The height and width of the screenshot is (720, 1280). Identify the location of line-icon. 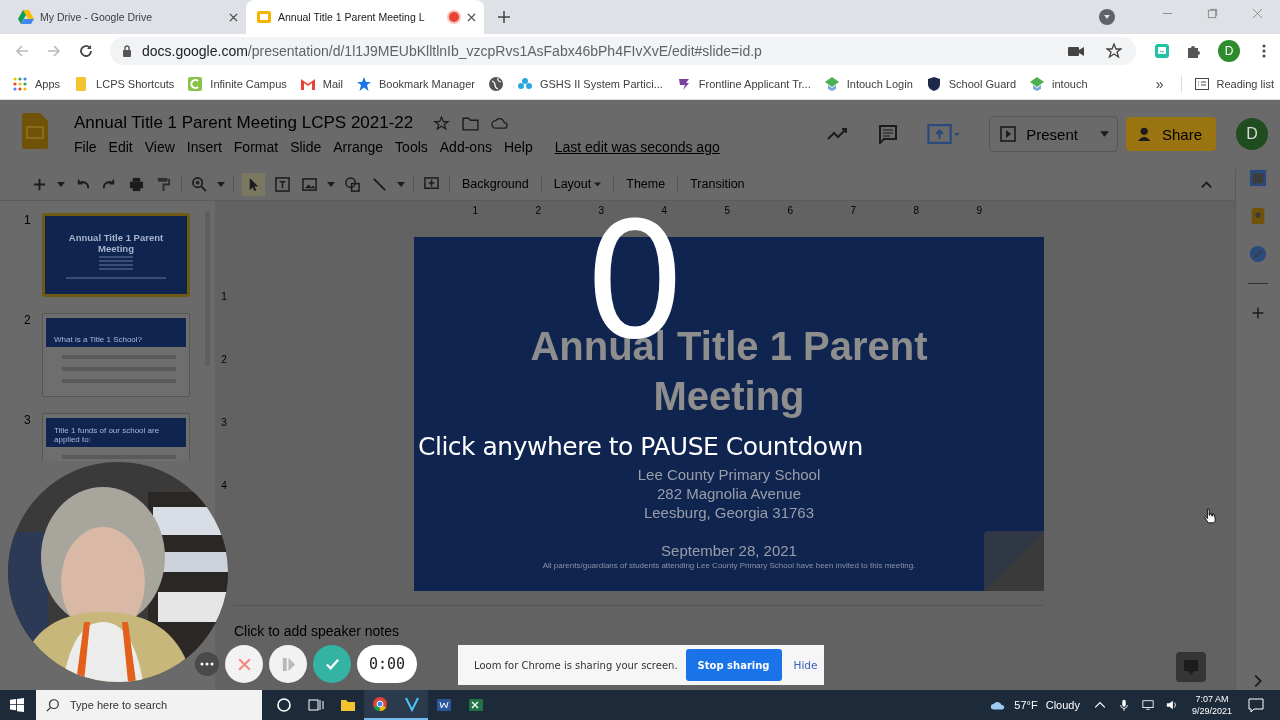
(379, 184).